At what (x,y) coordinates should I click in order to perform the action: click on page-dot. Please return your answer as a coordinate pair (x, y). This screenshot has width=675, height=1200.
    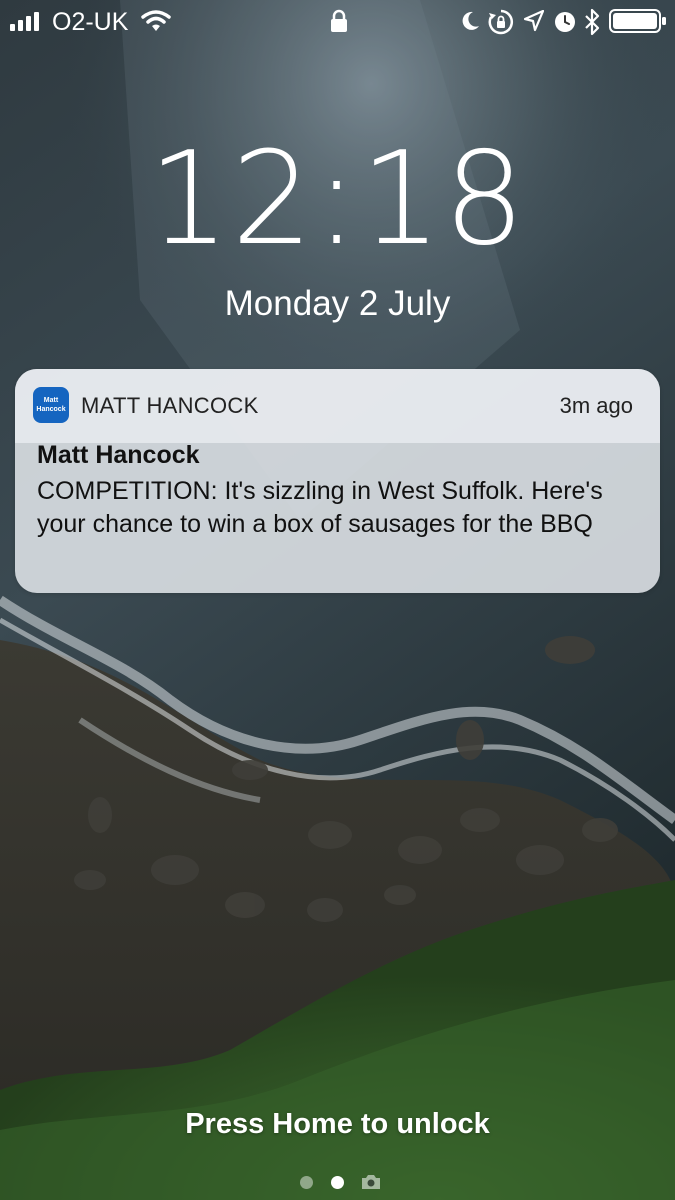
    Looking at the image, I should click on (306, 1182).